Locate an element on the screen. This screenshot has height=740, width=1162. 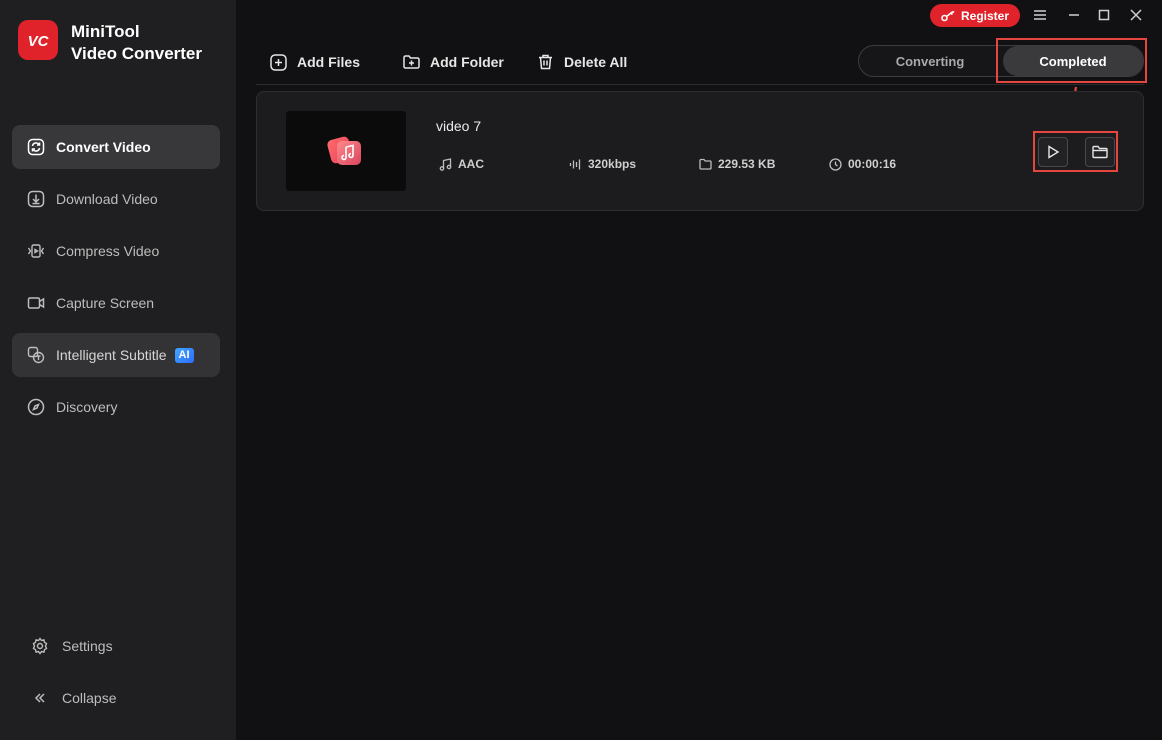
sidebar-item-label: Compress Video is located at coordinates (108, 251).